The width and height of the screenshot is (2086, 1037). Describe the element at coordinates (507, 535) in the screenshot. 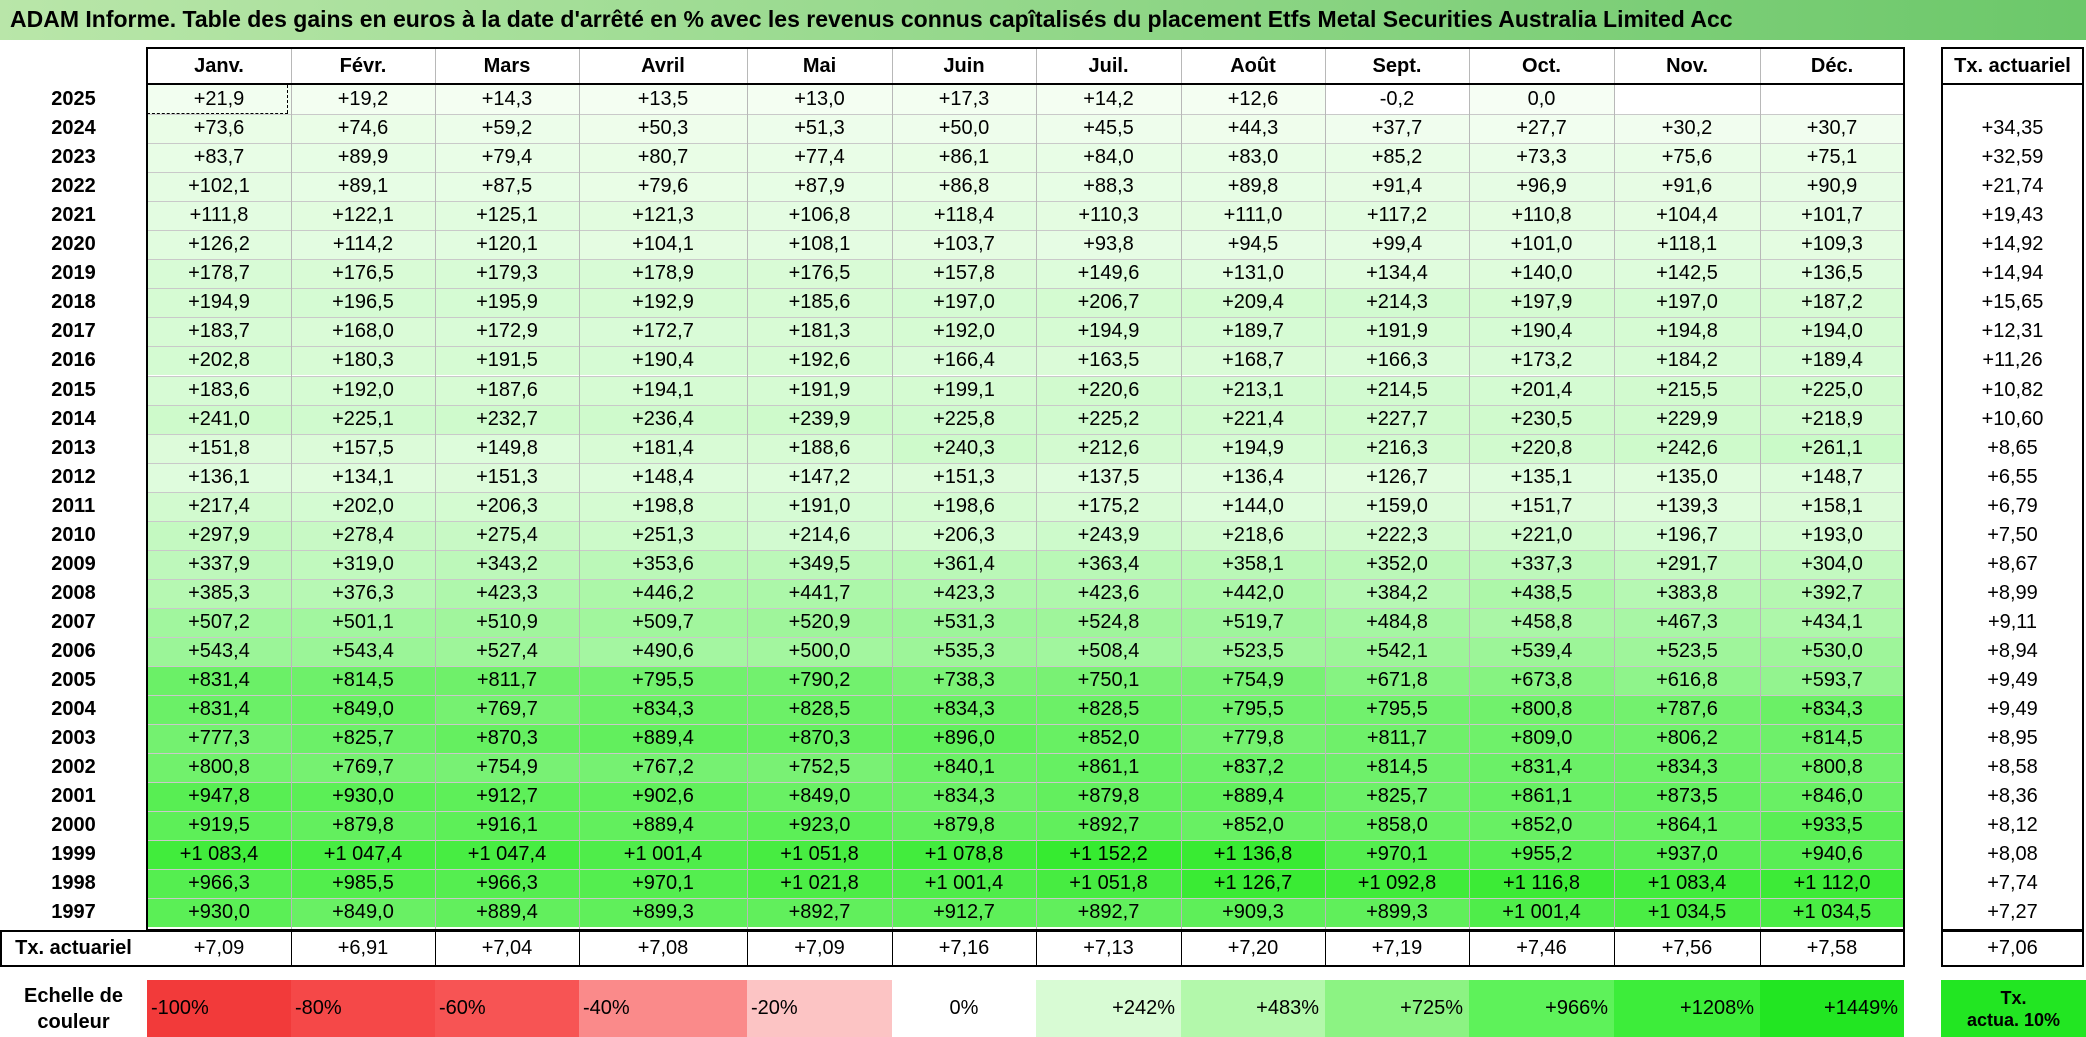

I see `table-cell: +275,4` at that location.